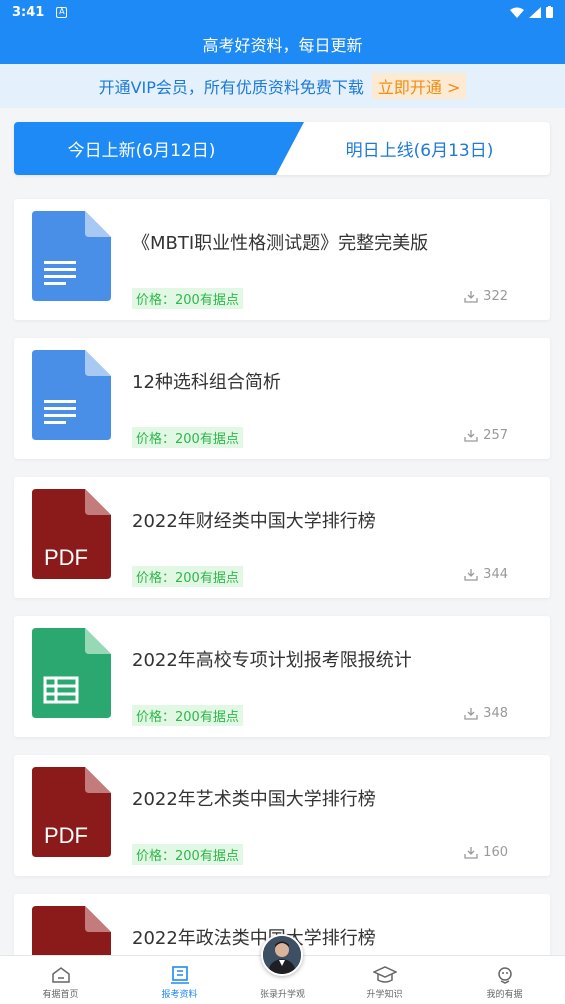 This screenshot has width=565, height=1004. I want to click on item-downloads: 322, so click(486, 296).